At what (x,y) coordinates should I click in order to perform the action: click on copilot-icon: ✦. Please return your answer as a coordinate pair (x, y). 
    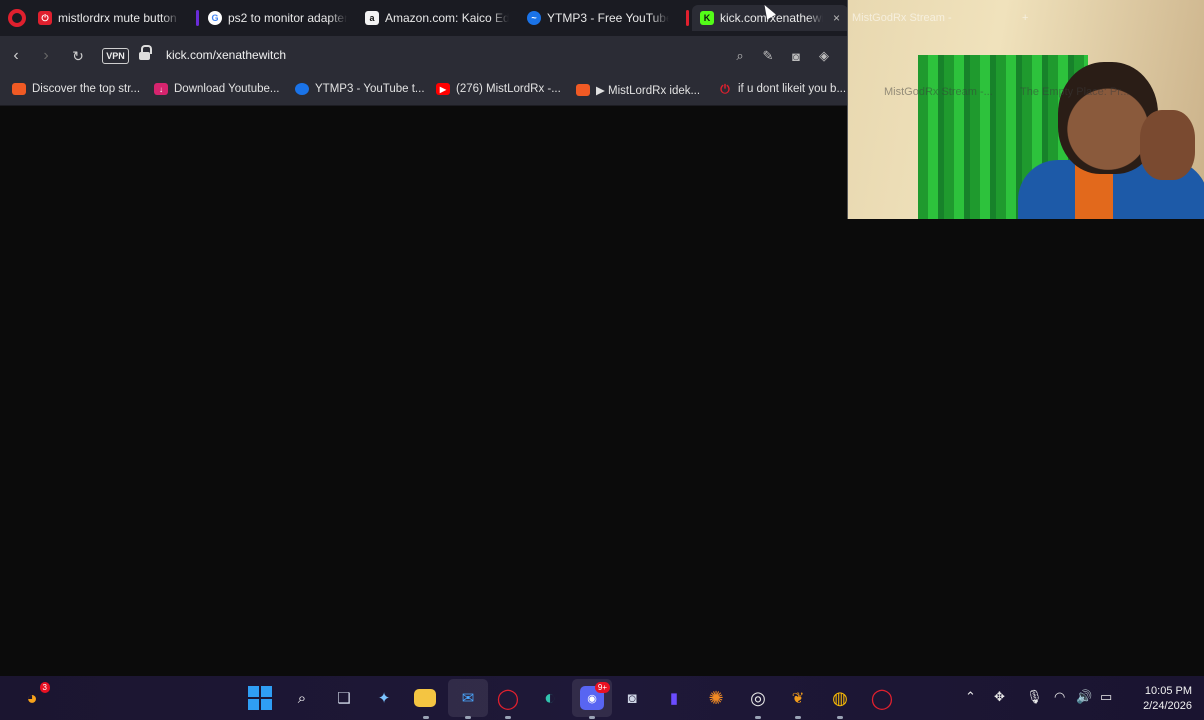
    Looking at the image, I should click on (384, 698).